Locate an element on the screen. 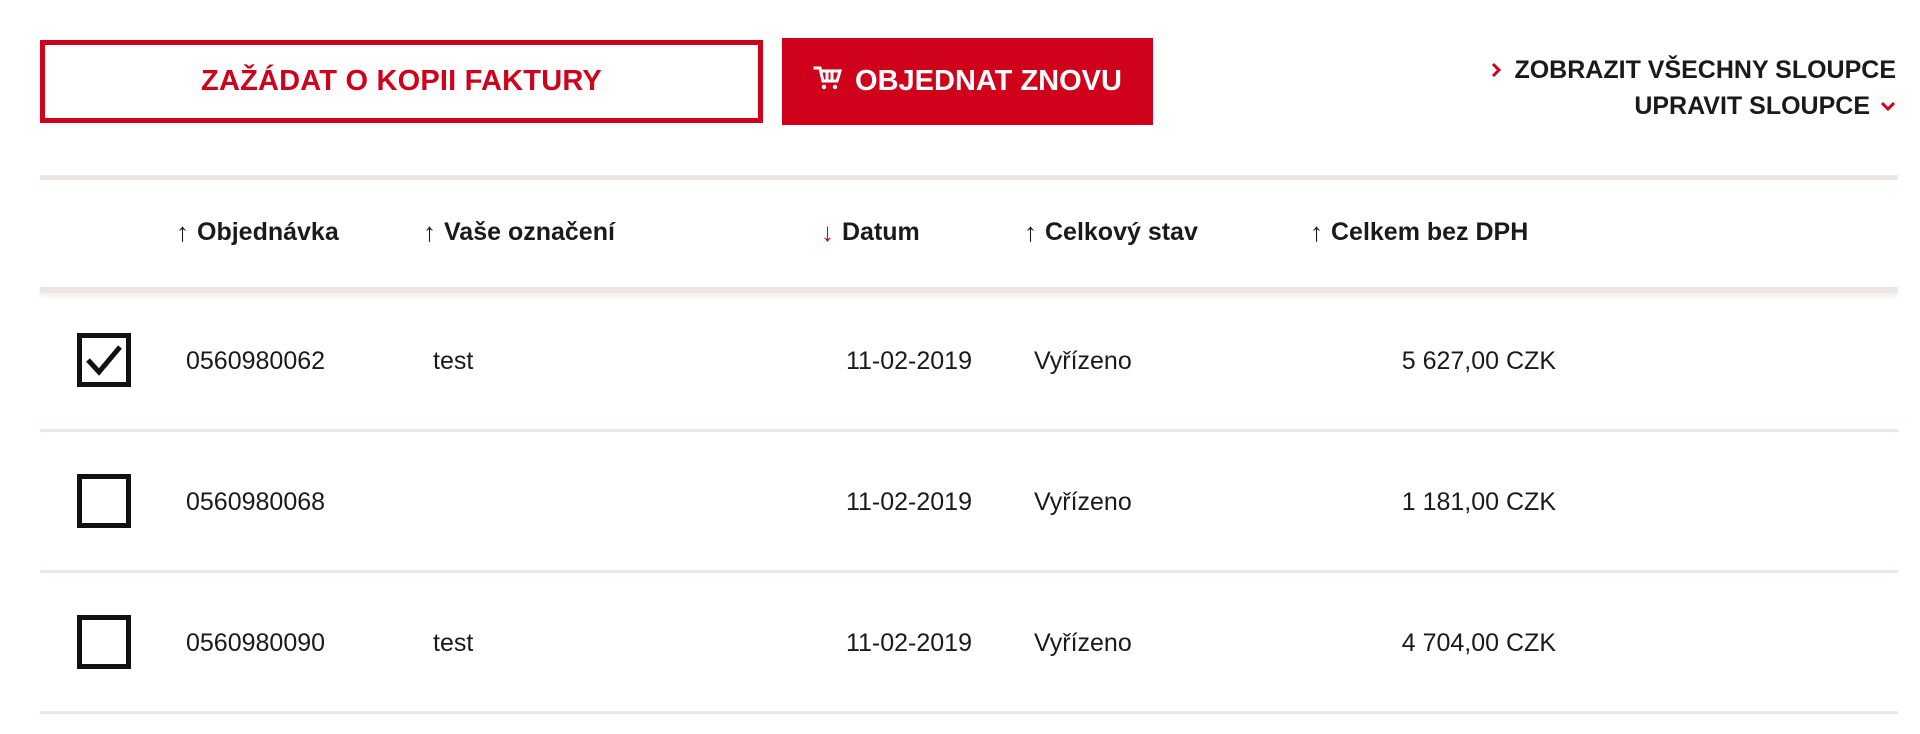 The width and height of the screenshot is (1920, 734). reorder-button: OBJEDNAT ZNOVU is located at coordinates (967, 81).